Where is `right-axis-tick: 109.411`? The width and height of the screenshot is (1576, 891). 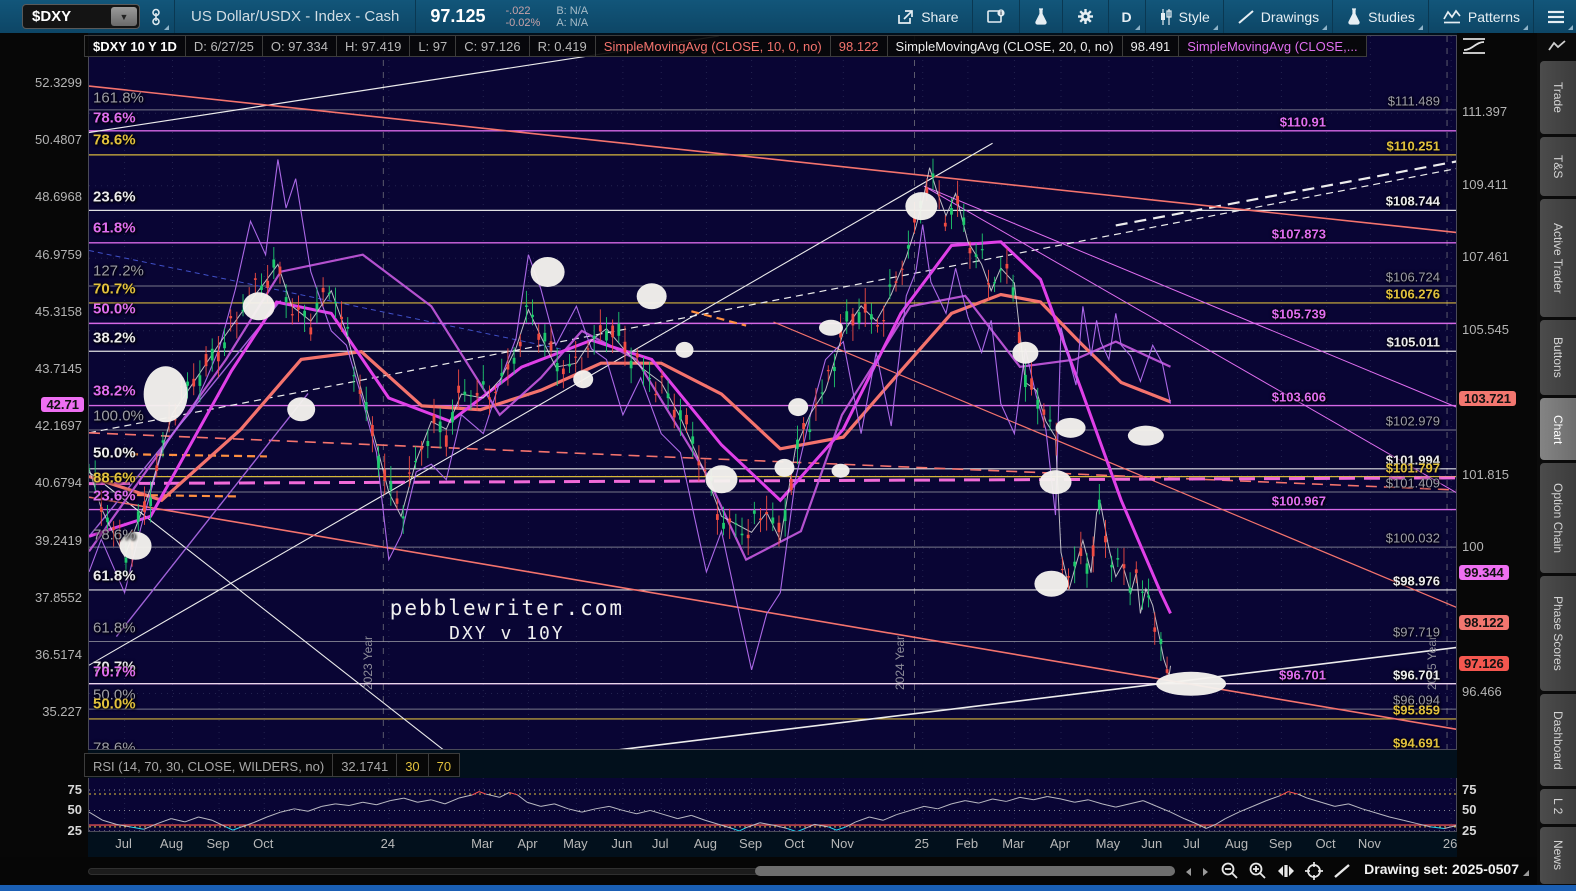 right-axis-tick: 109.411 is located at coordinates (1485, 184).